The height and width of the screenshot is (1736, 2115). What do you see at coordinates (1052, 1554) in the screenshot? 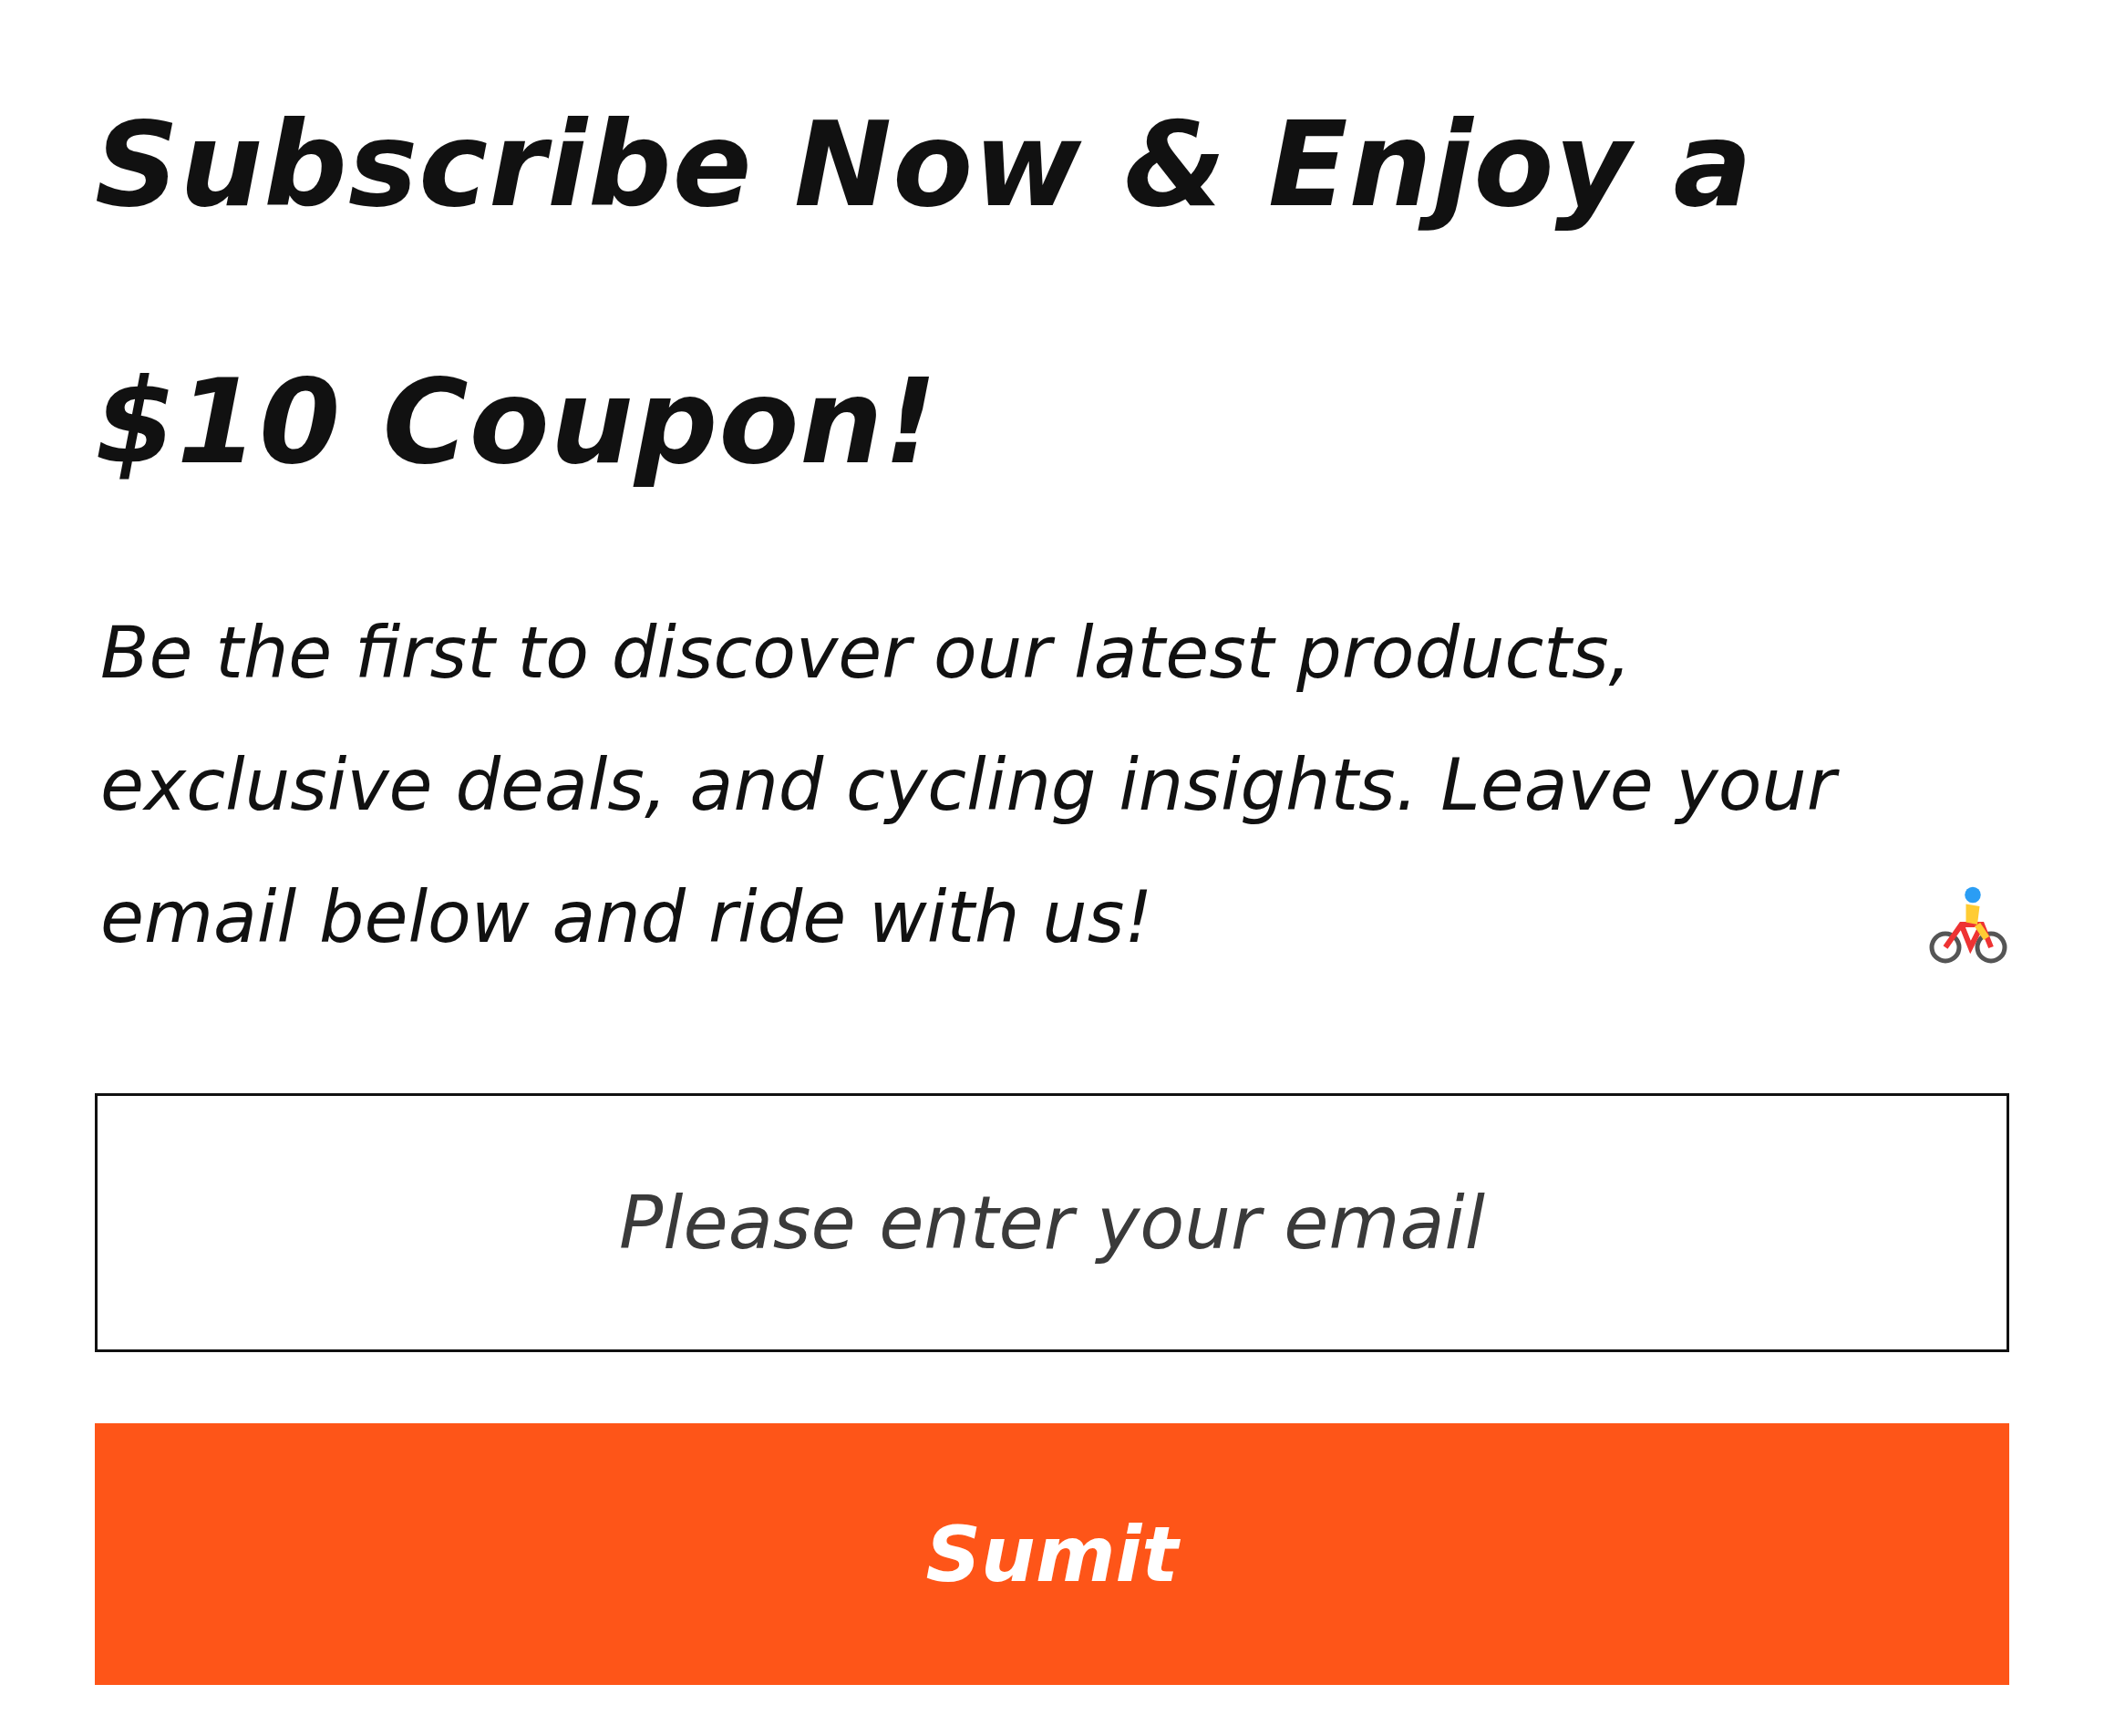
I see `submit-button: Sumit` at bounding box center [1052, 1554].